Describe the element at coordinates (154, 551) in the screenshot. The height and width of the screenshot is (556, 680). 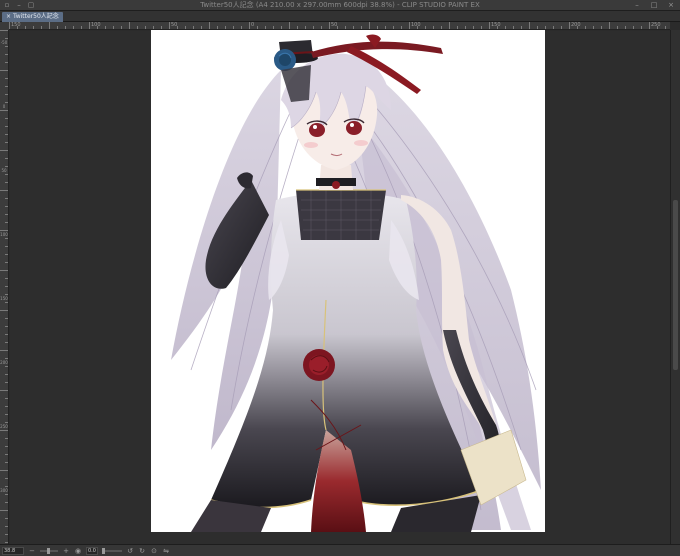
I see `reset-rotation-icon: ⊙` at that location.